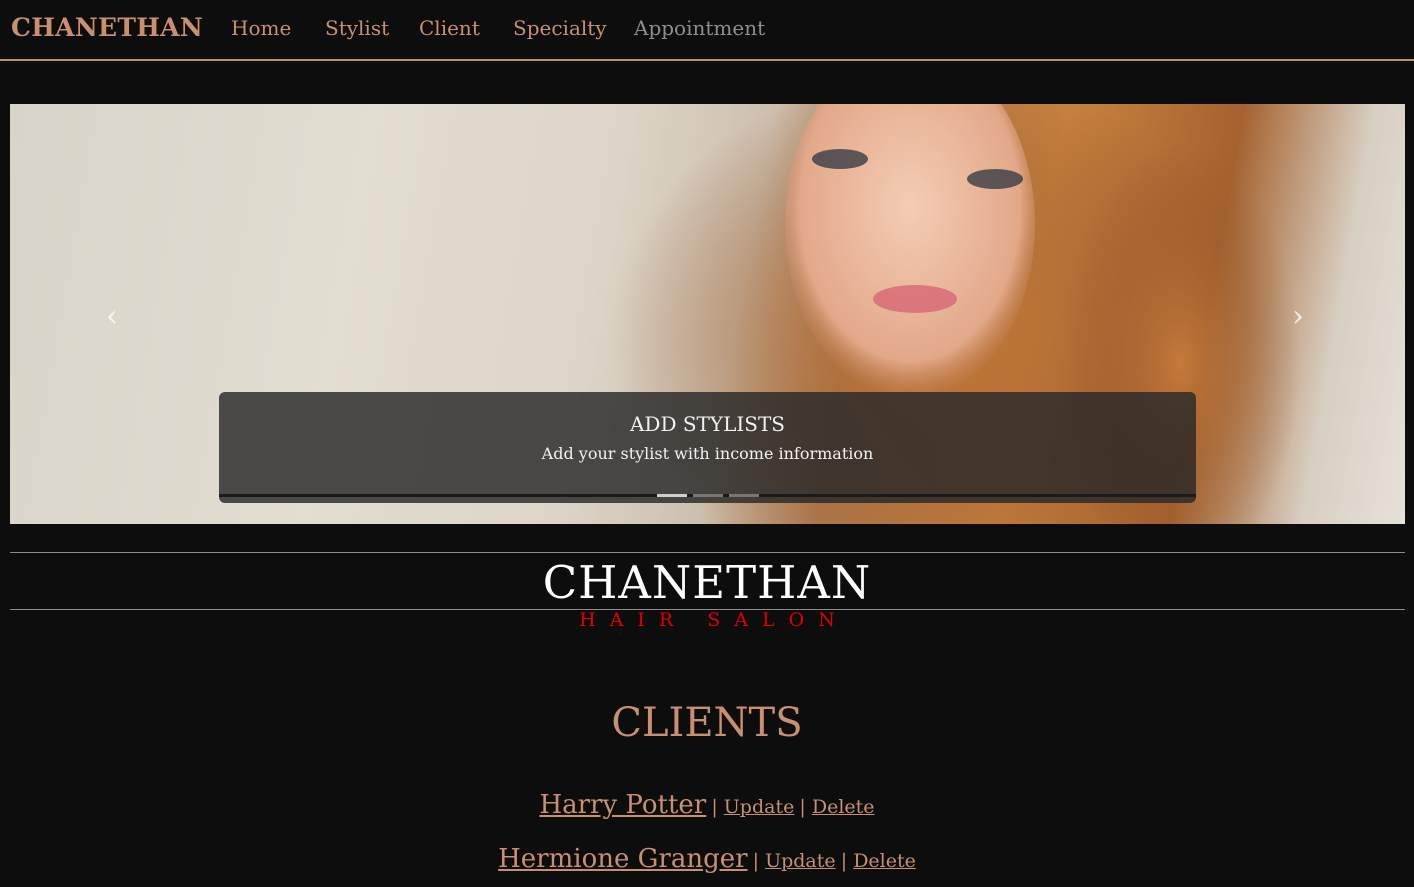 This screenshot has height=887, width=1414. I want to click on client-name-link: Hermione Granger, so click(622, 859).